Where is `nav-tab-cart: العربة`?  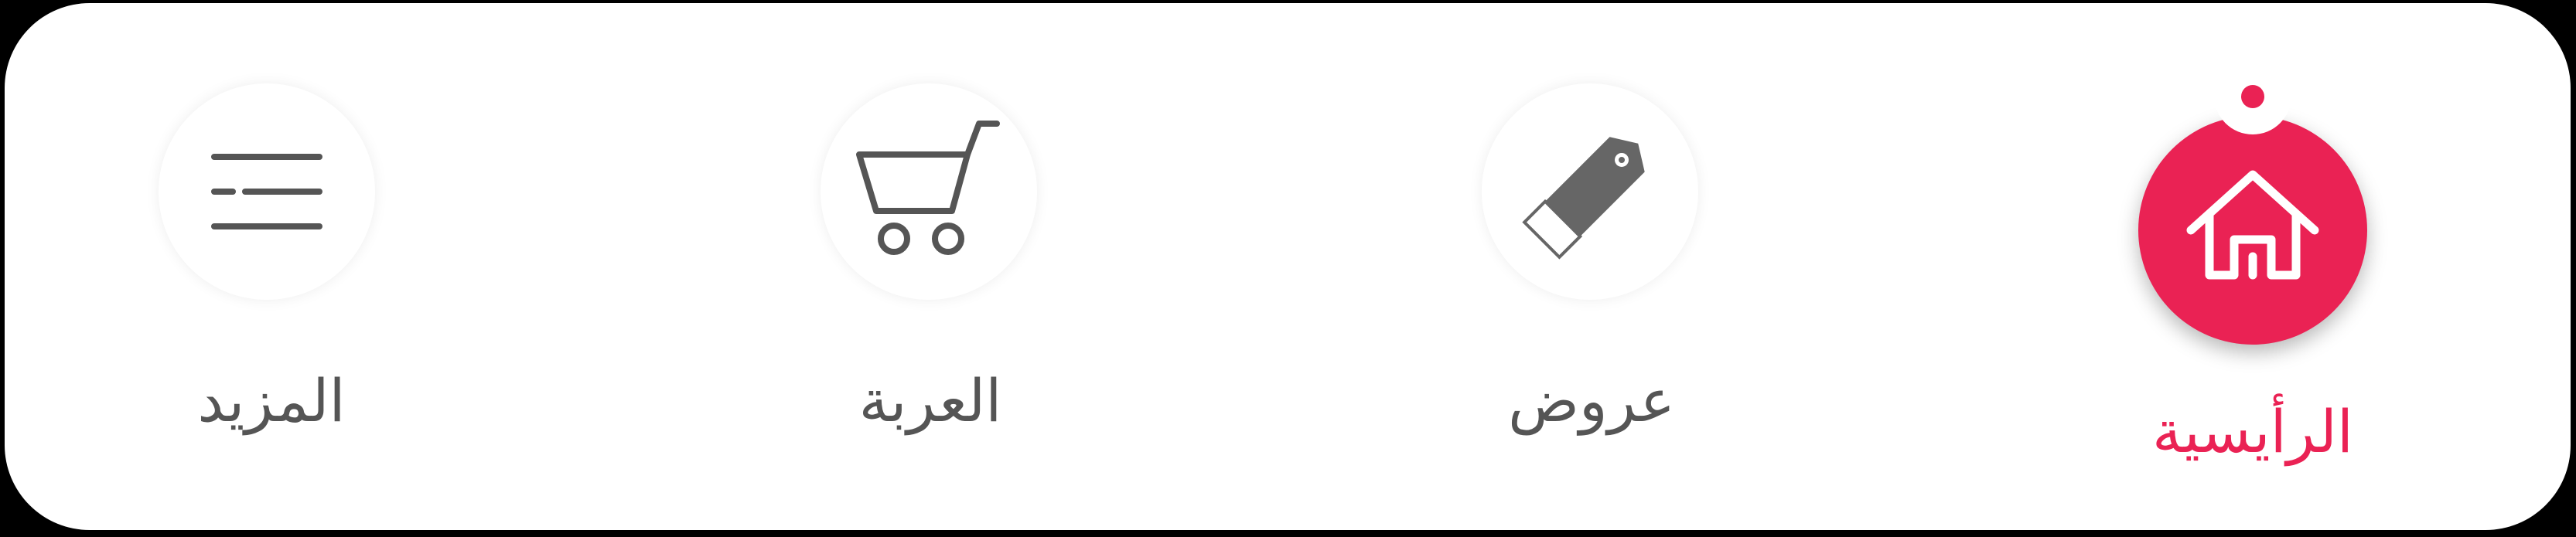
nav-tab-cart: العربة is located at coordinates (930, 266).